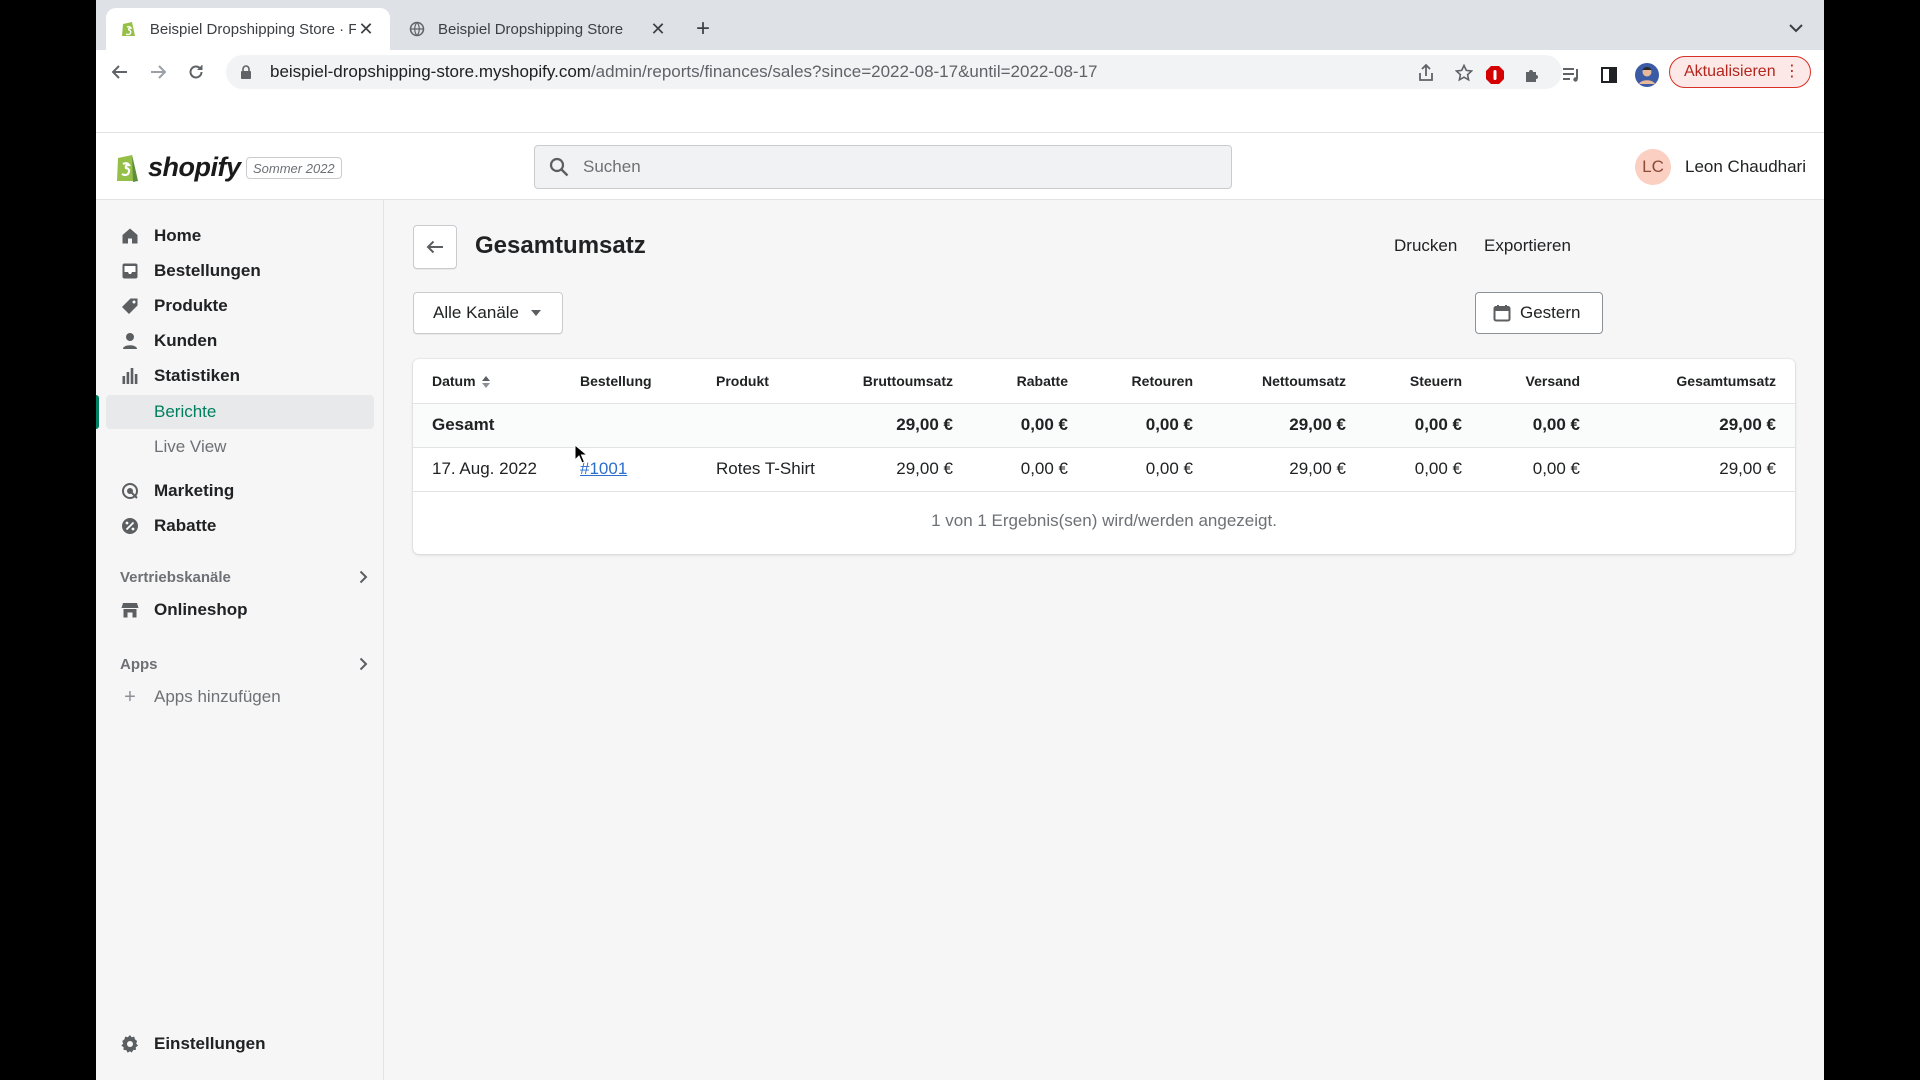 The image size is (1920, 1080). Describe the element at coordinates (1571, 75) in the screenshot. I see `media-queue-icon` at that location.